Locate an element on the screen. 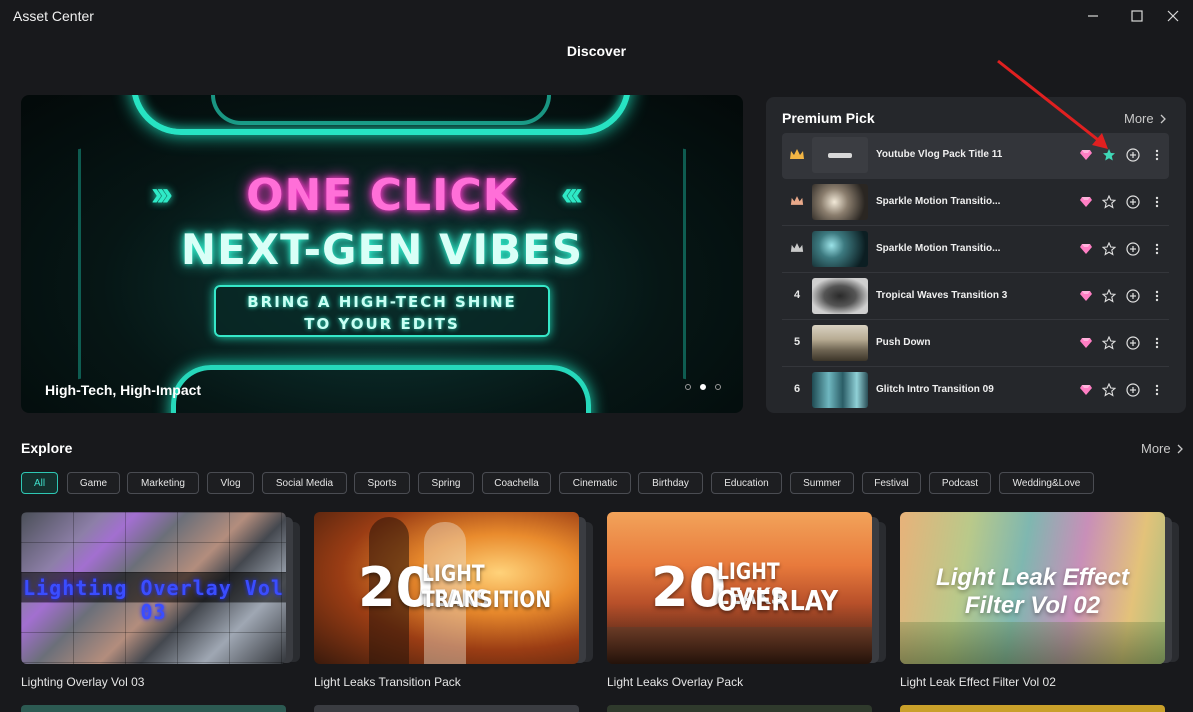 The height and width of the screenshot is (712, 1193). row-title: Tropical Waves Transition 3 is located at coordinates (942, 295).